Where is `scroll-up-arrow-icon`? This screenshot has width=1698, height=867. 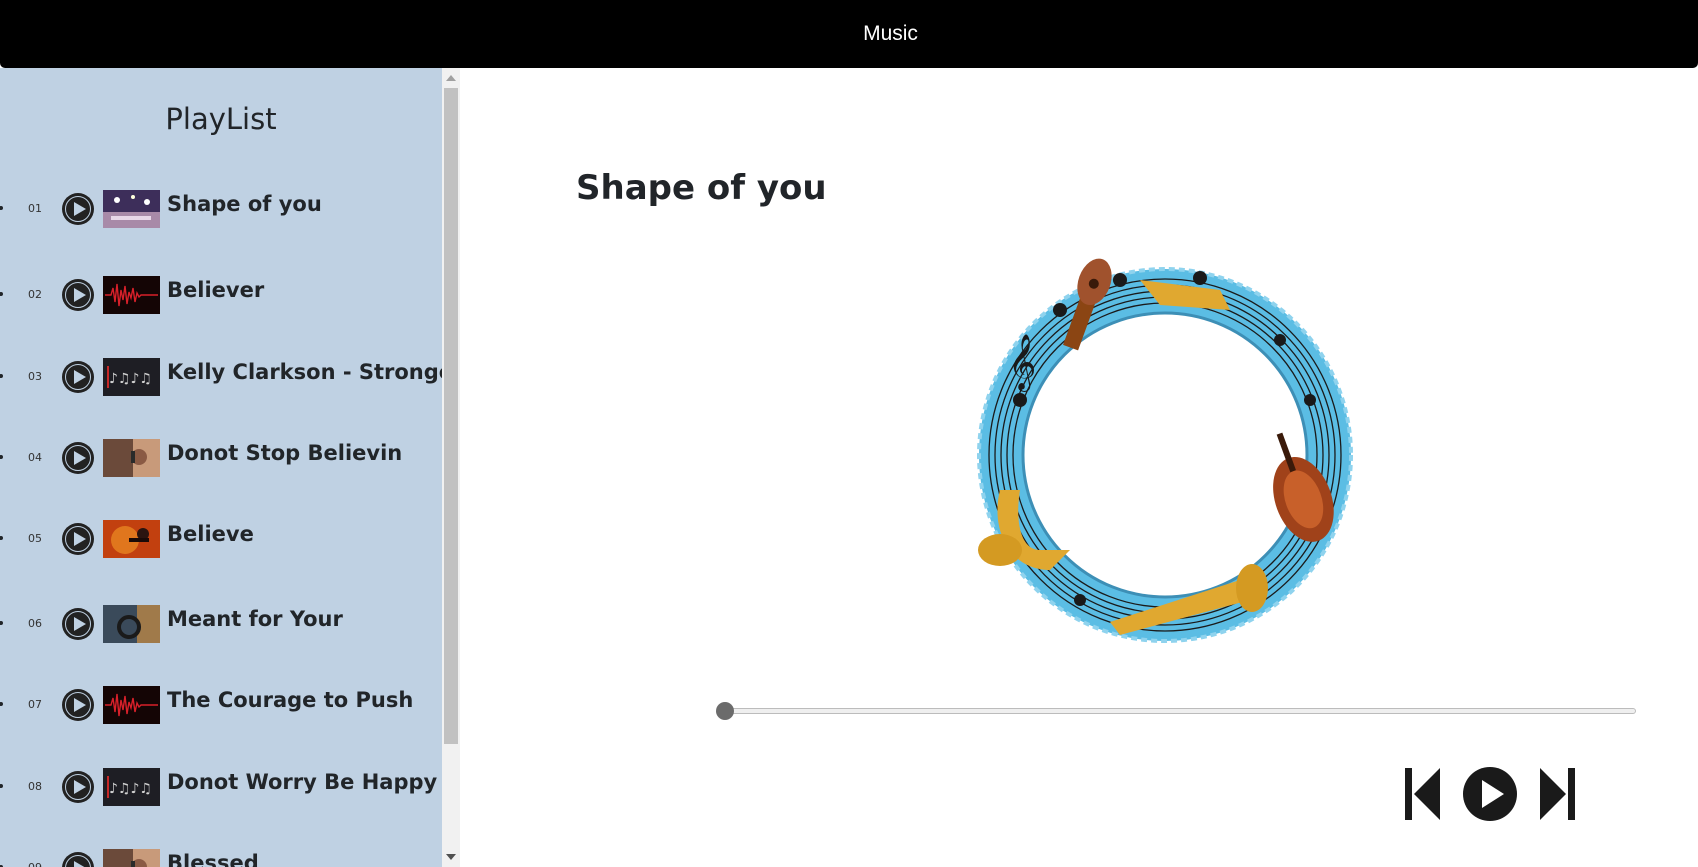
scroll-up-arrow-icon is located at coordinates (451, 78).